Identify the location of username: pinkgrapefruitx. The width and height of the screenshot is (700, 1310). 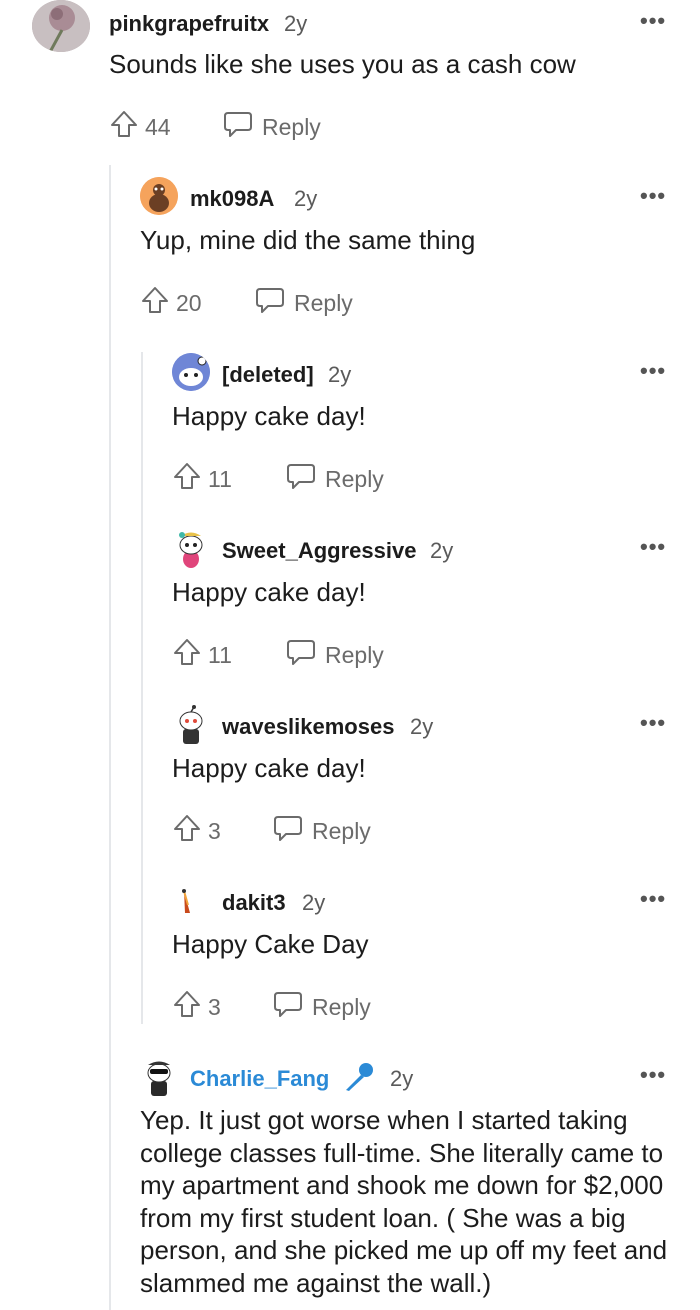
(189, 24).